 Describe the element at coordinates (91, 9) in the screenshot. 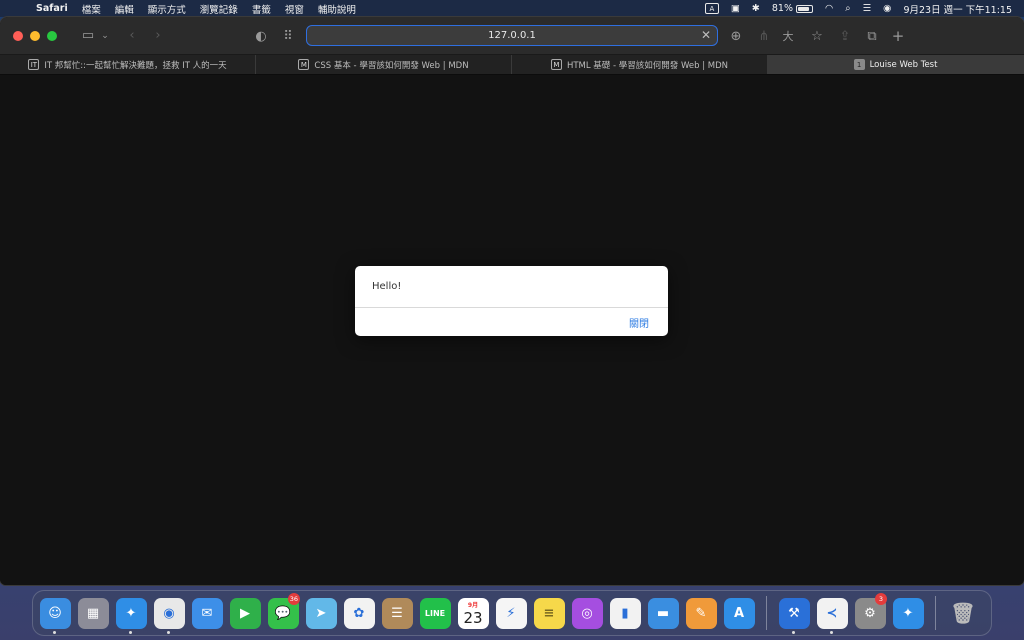

I see `menu-file: 檔案` at that location.